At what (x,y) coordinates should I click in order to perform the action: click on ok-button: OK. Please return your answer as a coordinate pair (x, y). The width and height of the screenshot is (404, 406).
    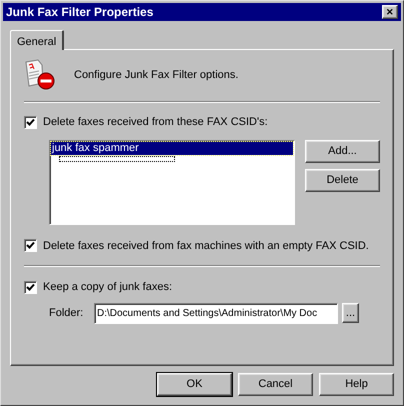
    Looking at the image, I should click on (194, 384).